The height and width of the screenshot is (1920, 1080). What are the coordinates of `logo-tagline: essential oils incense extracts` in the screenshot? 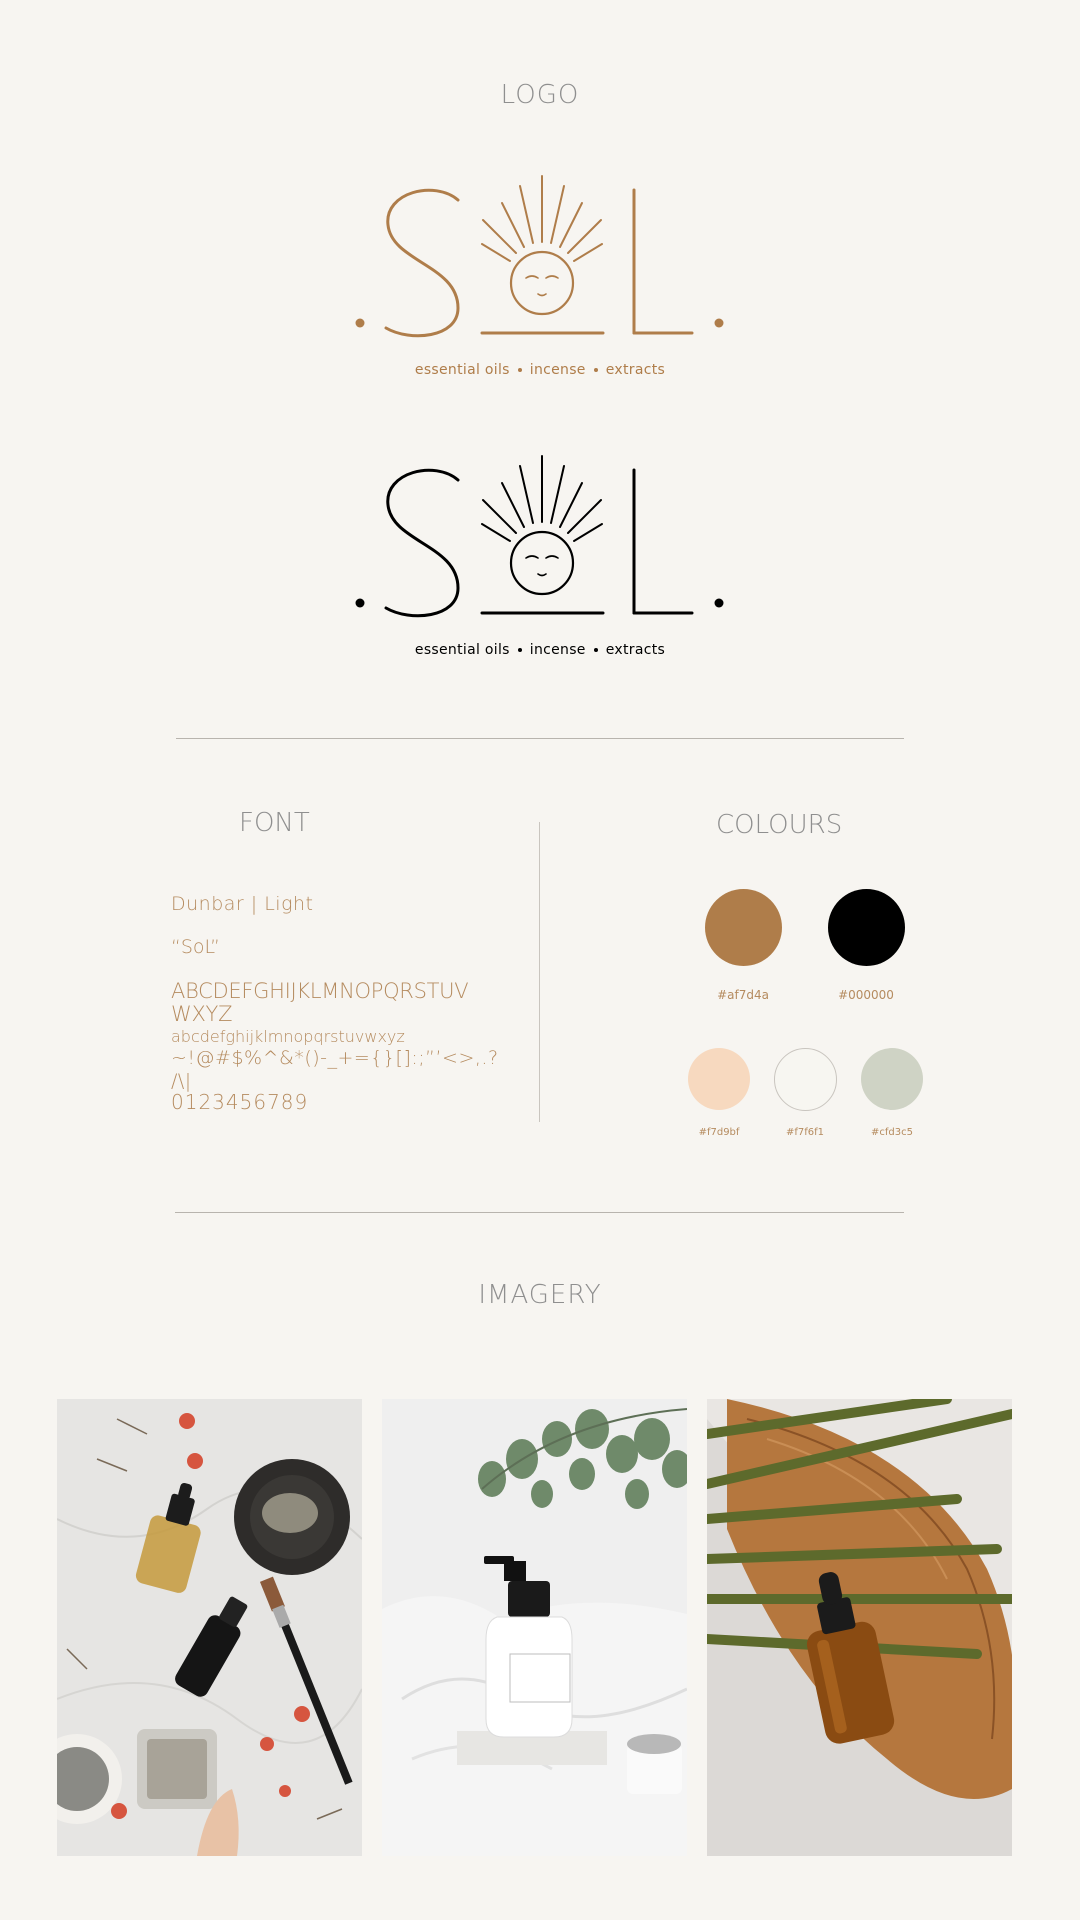 It's located at (540, 370).